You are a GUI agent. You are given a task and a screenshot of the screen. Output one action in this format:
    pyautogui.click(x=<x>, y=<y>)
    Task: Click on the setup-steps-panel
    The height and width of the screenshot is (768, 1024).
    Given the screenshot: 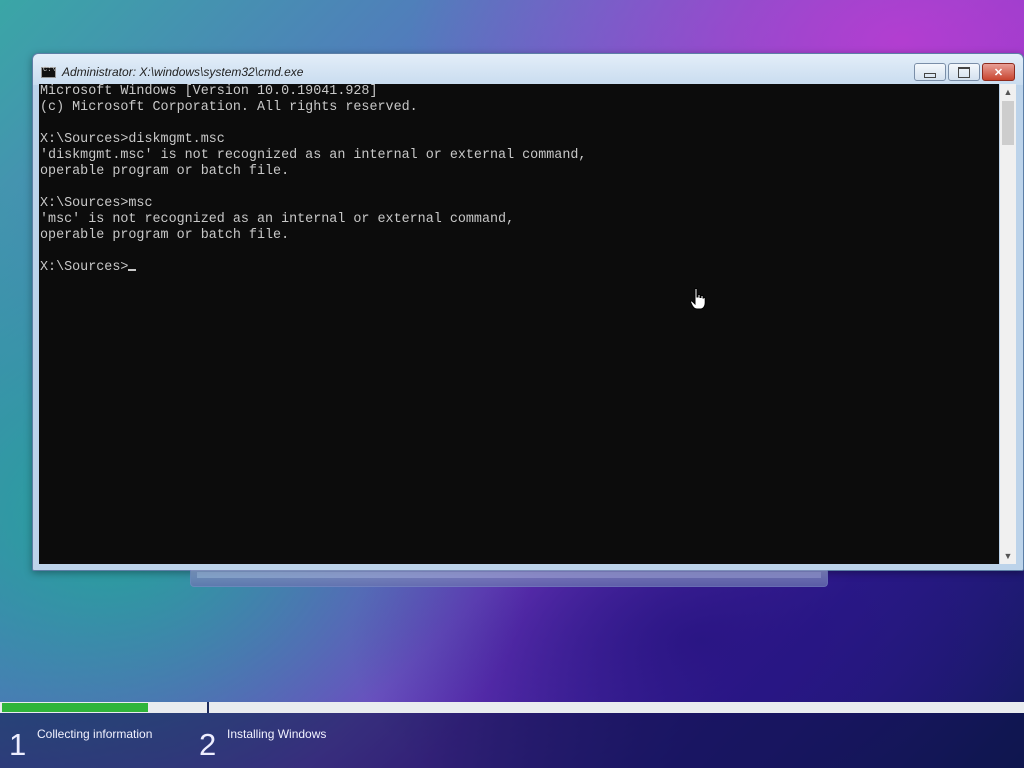 What is the action you would take?
    pyautogui.click(x=512, y=740)
    